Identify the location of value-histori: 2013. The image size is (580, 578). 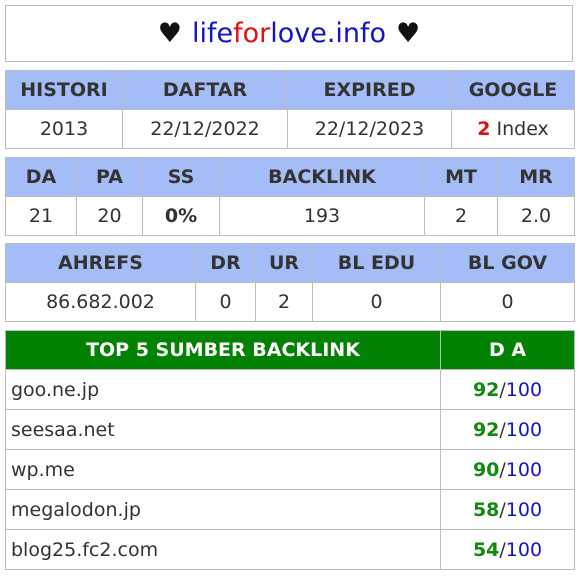
(64, 129).